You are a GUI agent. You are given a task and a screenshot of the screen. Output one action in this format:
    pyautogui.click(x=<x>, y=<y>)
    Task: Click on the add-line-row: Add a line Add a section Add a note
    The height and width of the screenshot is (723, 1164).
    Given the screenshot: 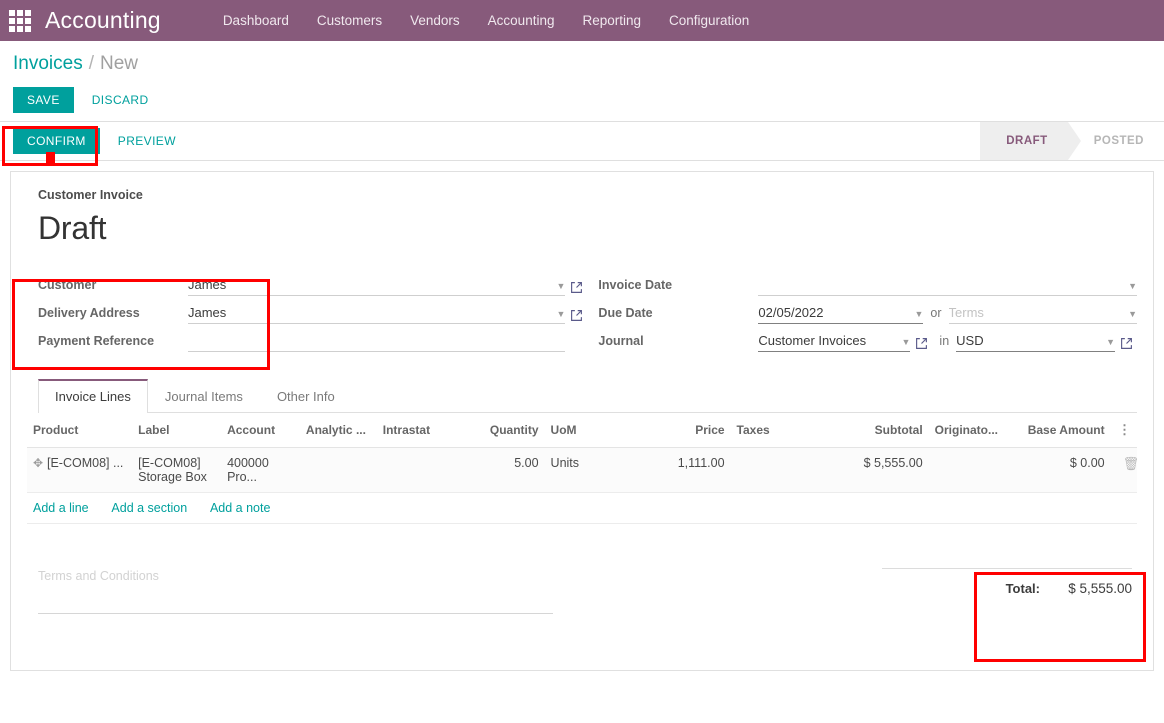 What is the action you would take?
    pyautogui.click(x=582, y=508)
    